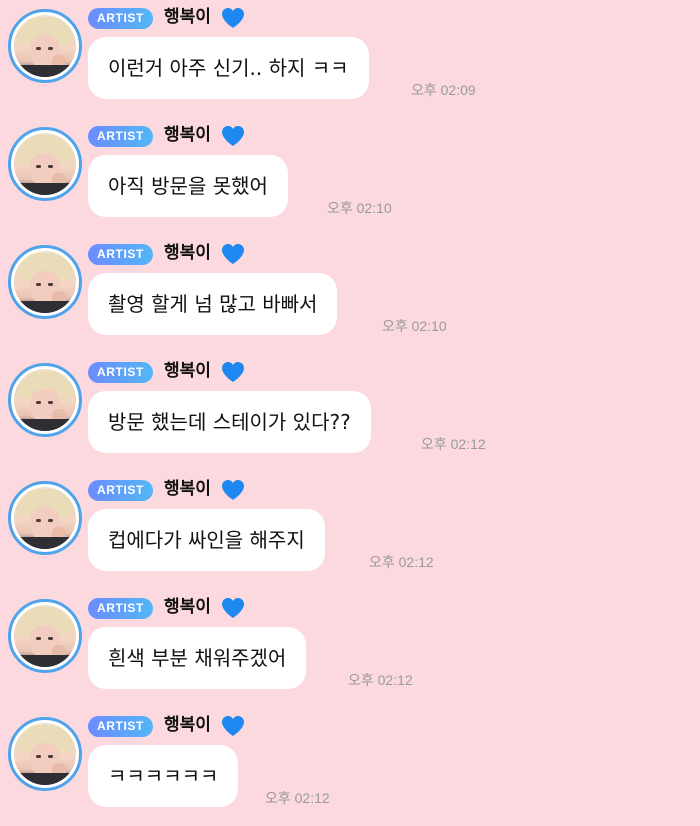 The height and width of the screenshot is (826, 700). I want to click on message-bubble: ㅋㅋㅋㅋㅋㅋ, so click(163, 776).